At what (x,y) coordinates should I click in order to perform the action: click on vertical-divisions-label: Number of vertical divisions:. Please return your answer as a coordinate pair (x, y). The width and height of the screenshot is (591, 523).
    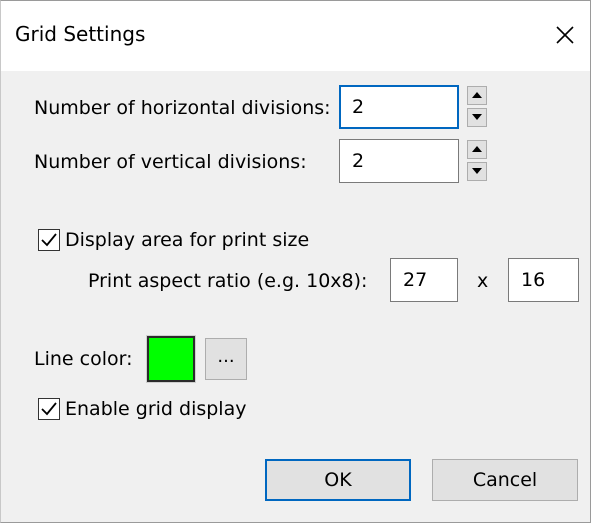
    Looking at the image, I should click on (170, 162).